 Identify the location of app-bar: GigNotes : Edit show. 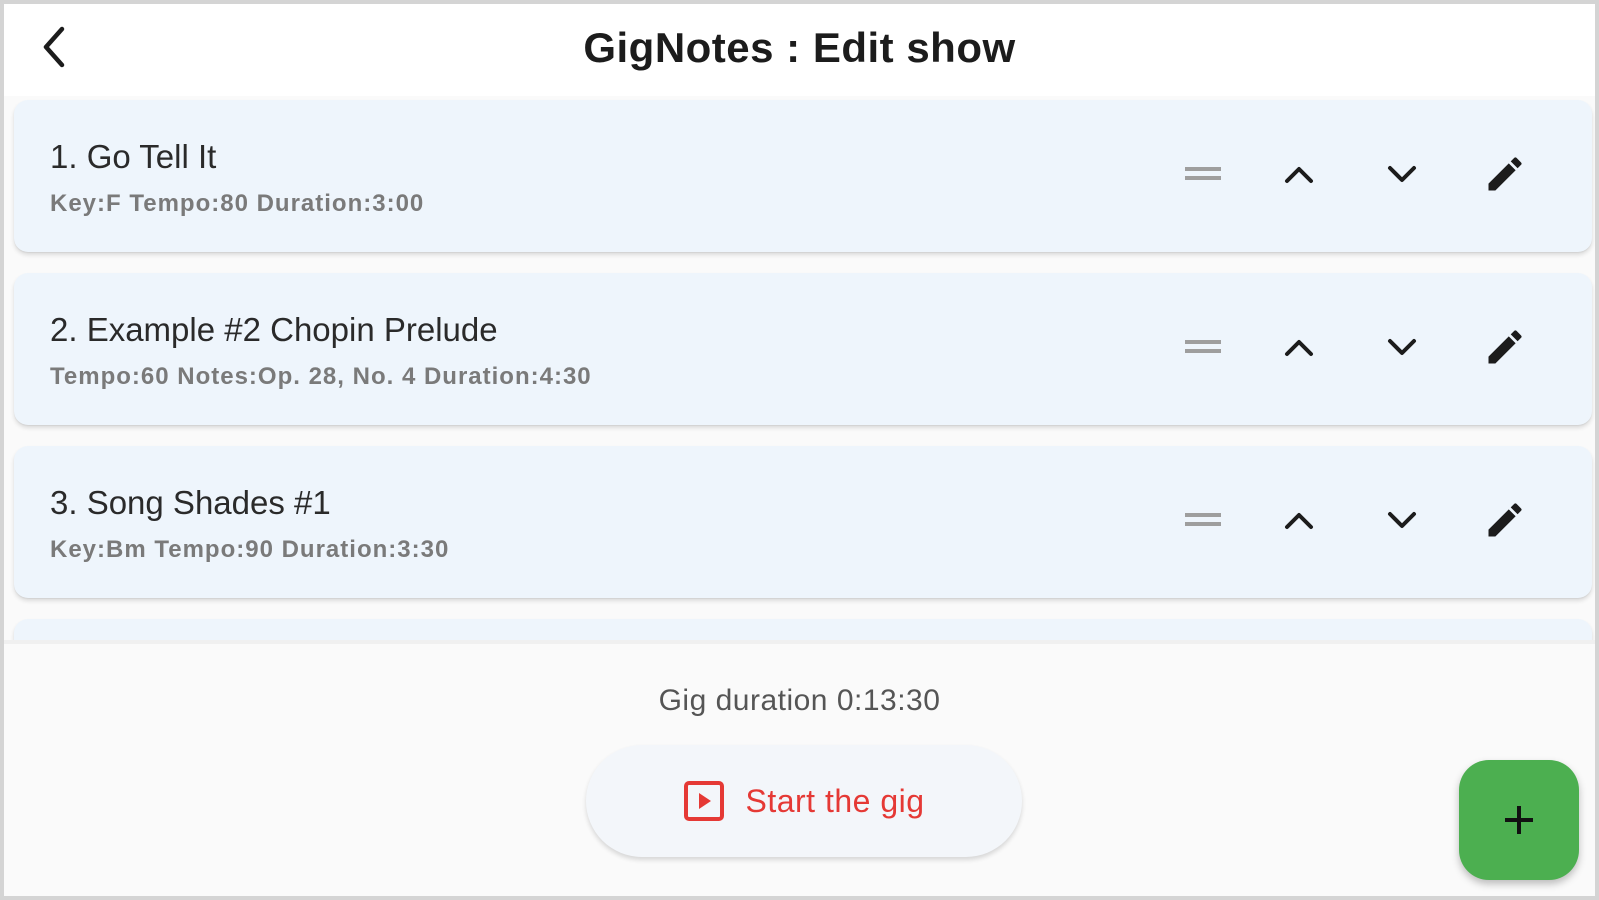
(799, 50).